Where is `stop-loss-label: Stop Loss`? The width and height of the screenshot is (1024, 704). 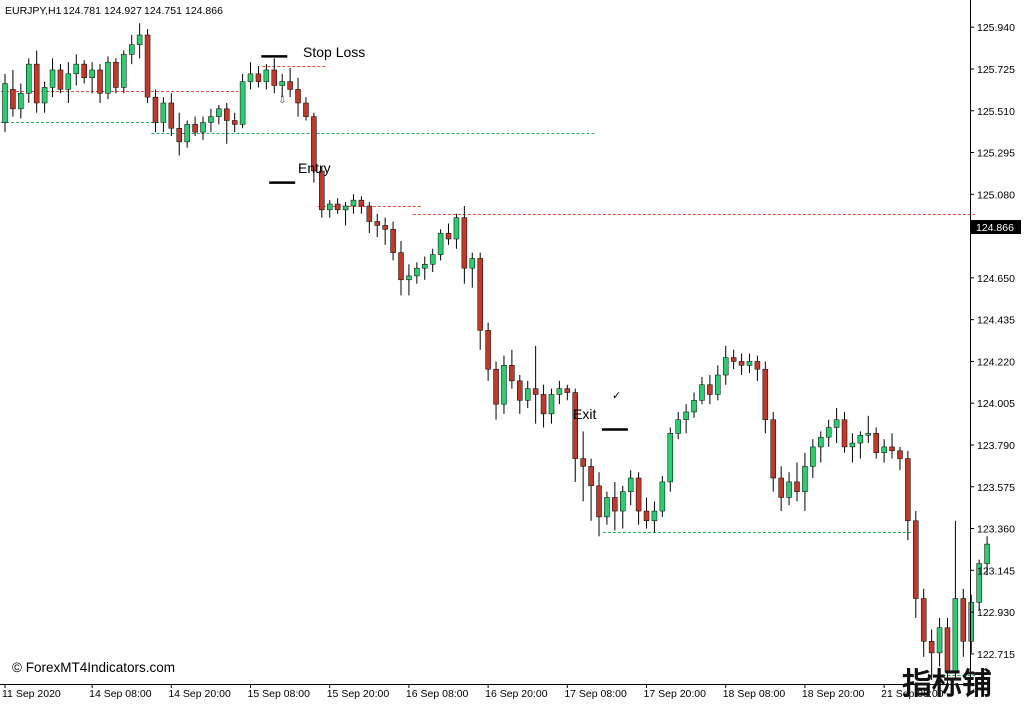
stop-loss-label: Stop Loss is located at coordinates (334, 52).